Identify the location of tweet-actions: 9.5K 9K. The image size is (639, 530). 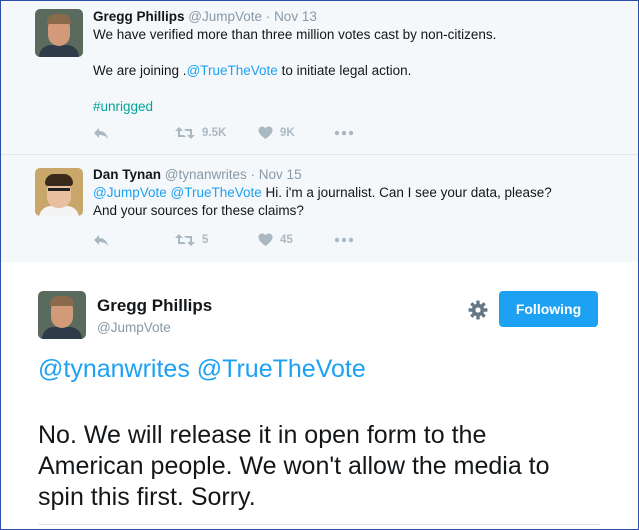
(243, 136).